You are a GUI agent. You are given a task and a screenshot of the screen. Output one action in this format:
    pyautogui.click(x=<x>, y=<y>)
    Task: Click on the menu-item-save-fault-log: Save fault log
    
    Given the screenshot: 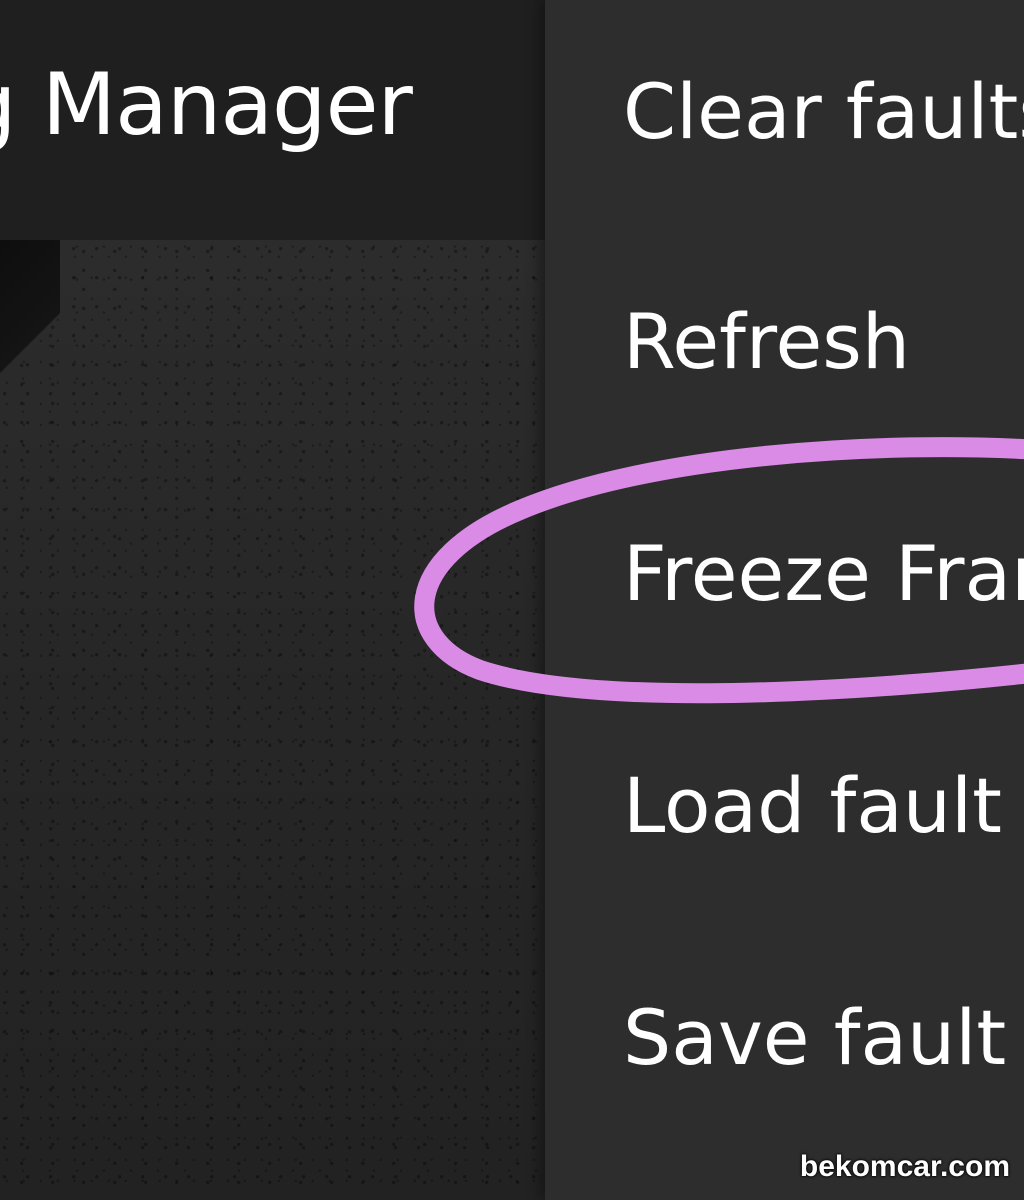 What is the action you would take?
    pyautogui.click(x=784, y=1044)
    